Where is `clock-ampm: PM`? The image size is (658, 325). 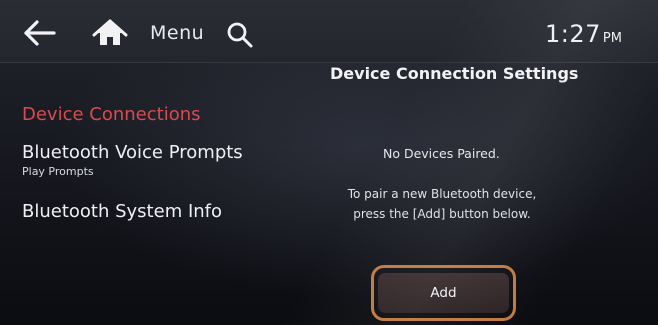
clock-ampm: PM is located at coordinates (612, 38).